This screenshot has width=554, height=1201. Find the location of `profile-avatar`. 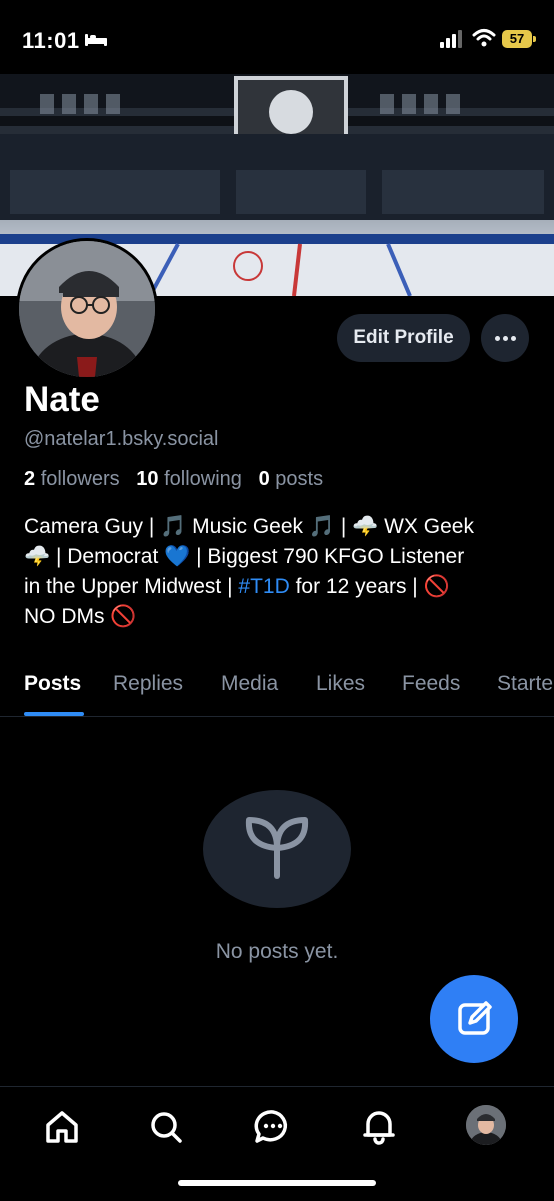

profile-avatar is located at coordinates (87, 309).